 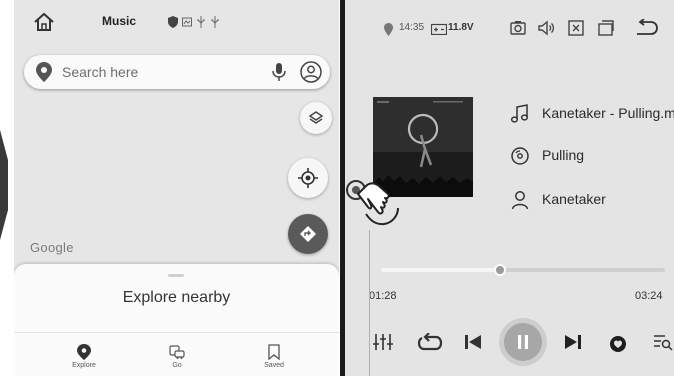 I want to click on google-logo: Google, so click(x=52, y=247).